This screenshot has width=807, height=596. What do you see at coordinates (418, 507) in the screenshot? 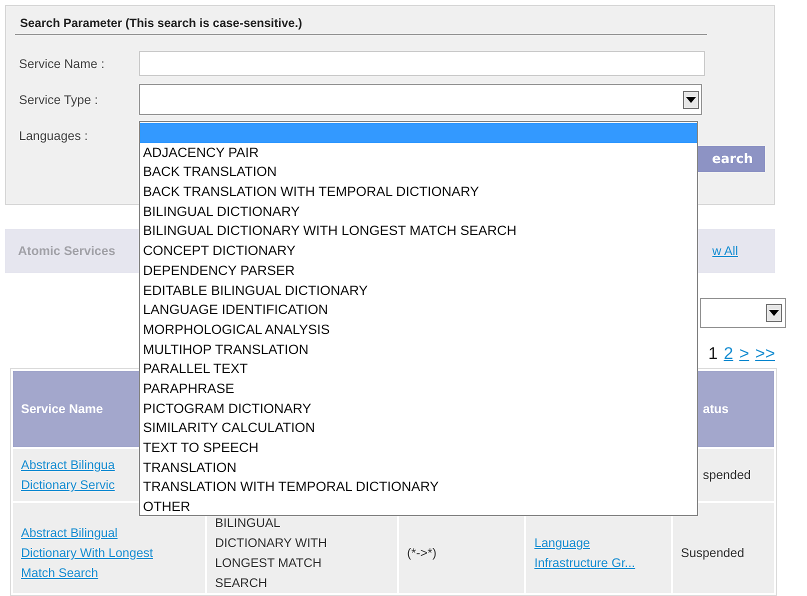
I see `dropdown-option: OTHER` at bounding box center [418, 507].